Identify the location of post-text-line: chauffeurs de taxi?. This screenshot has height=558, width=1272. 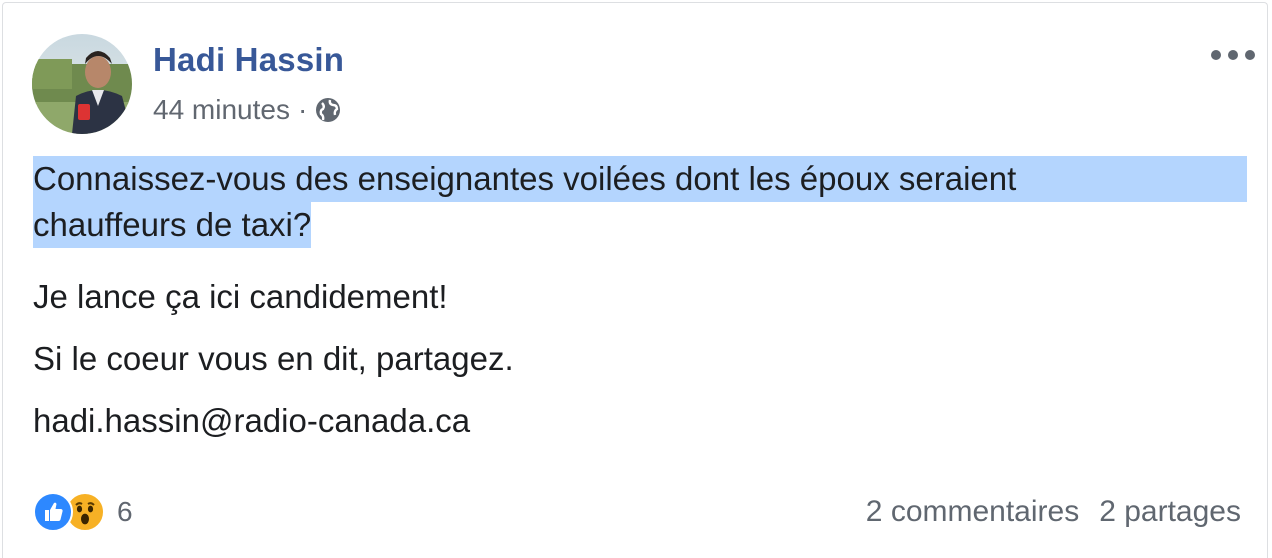
(172, 225).